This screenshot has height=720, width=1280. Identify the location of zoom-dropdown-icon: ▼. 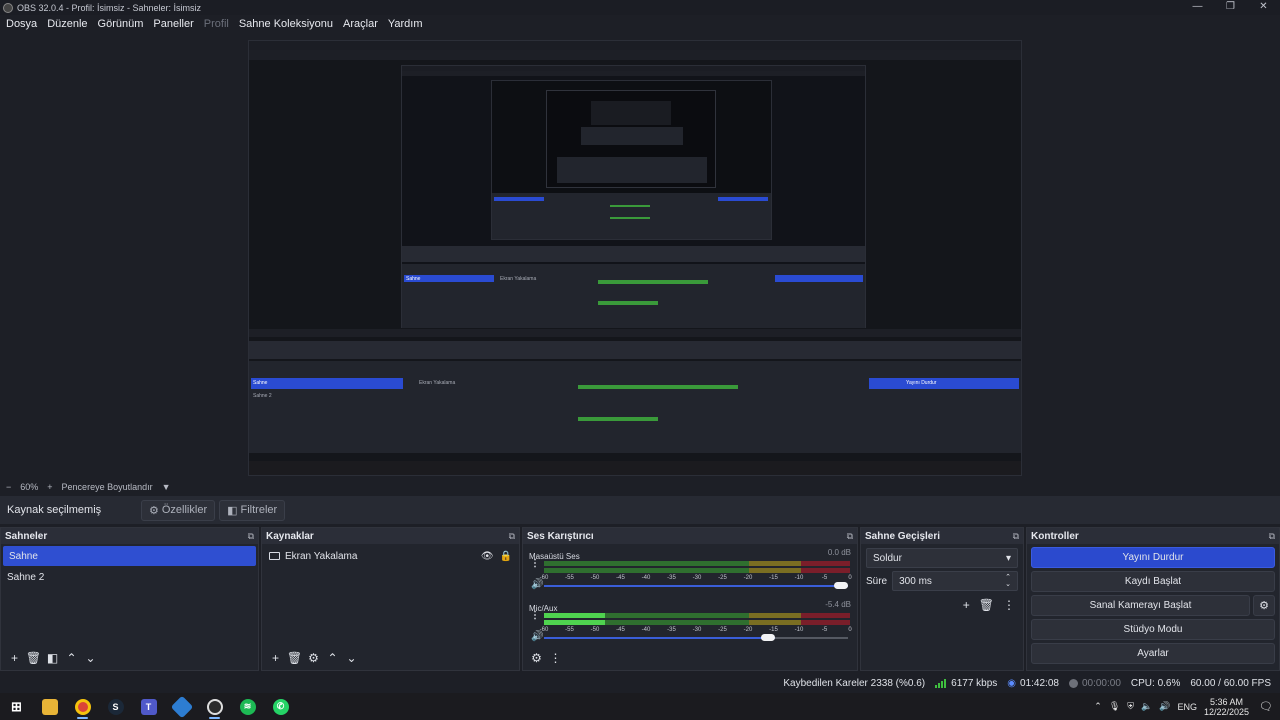
(166, 487).